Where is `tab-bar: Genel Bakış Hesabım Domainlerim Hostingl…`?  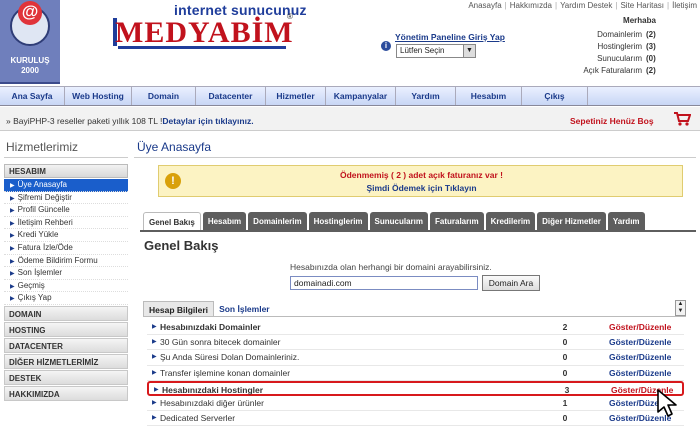 tab-bar: Genel Bakış Hesabım Domainlerim Hostingl… is located at coordinates (395, 221).